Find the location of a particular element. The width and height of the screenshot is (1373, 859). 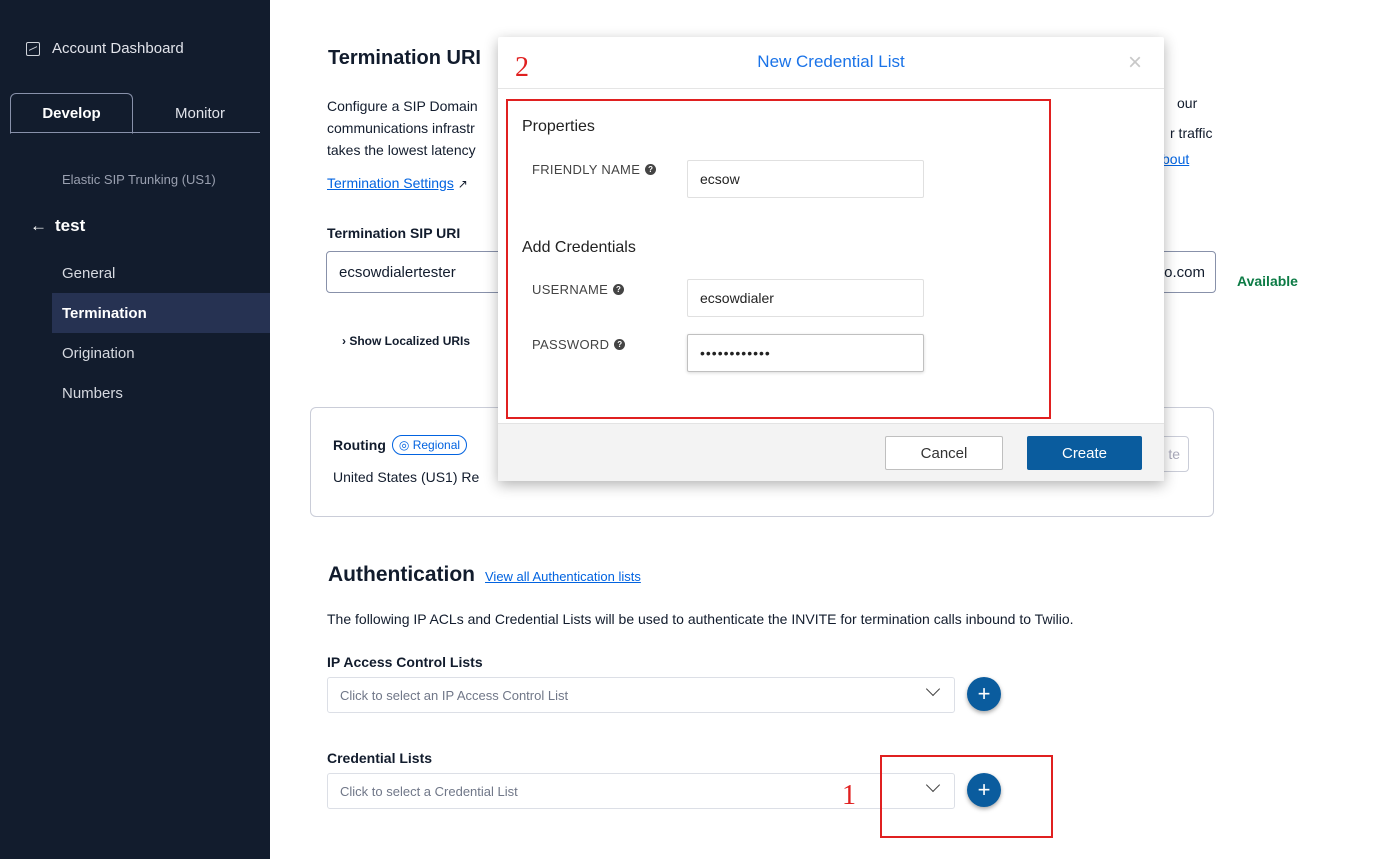

modal-title: New Credential List is located at coordinates (831, 61).